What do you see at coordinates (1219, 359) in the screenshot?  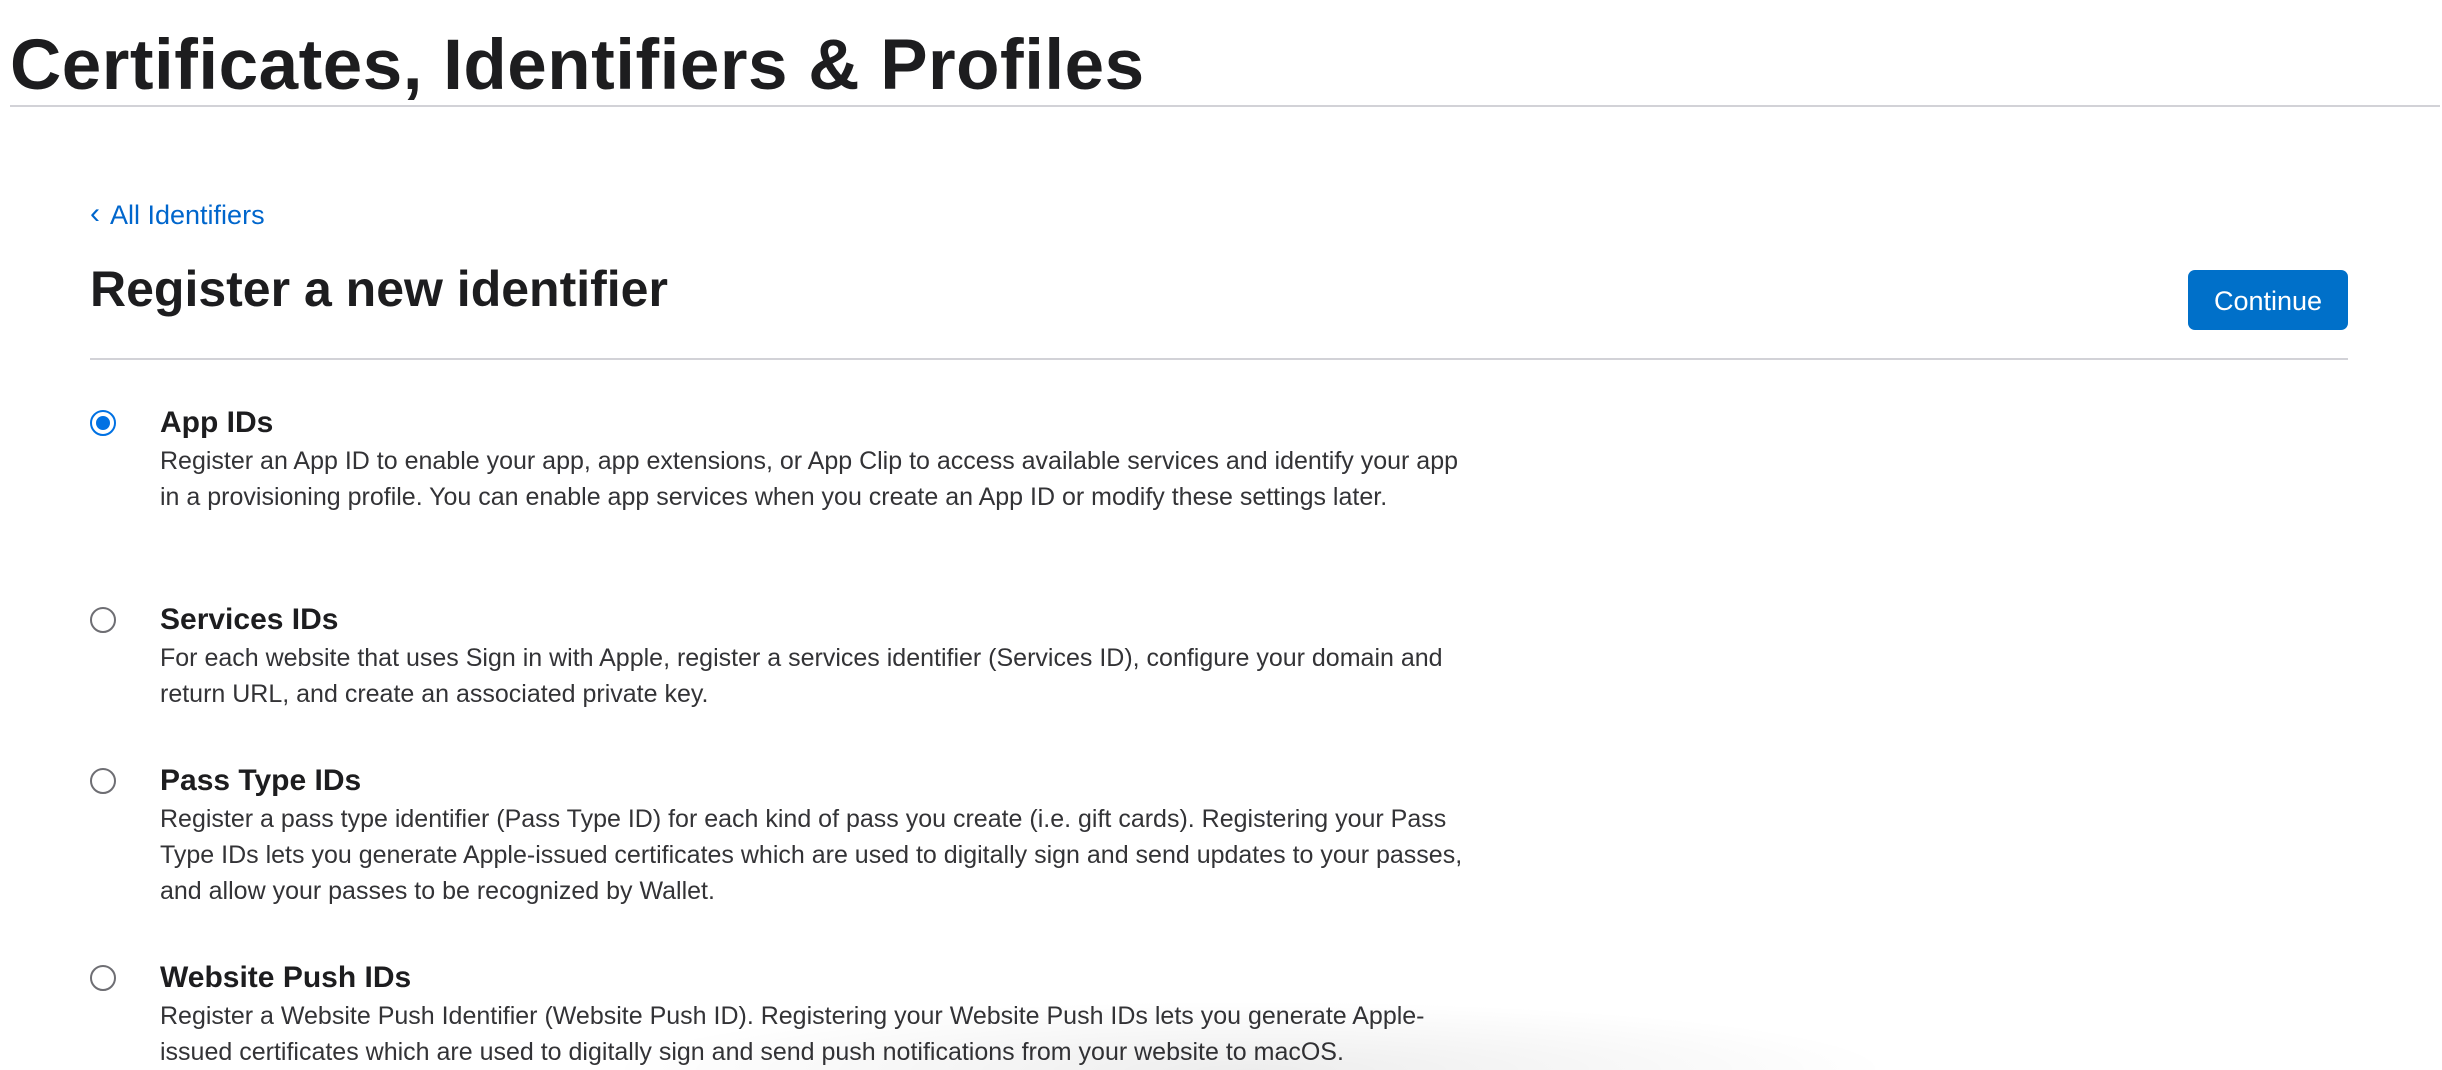 I see `divider` at bounding box center [1219, 359].